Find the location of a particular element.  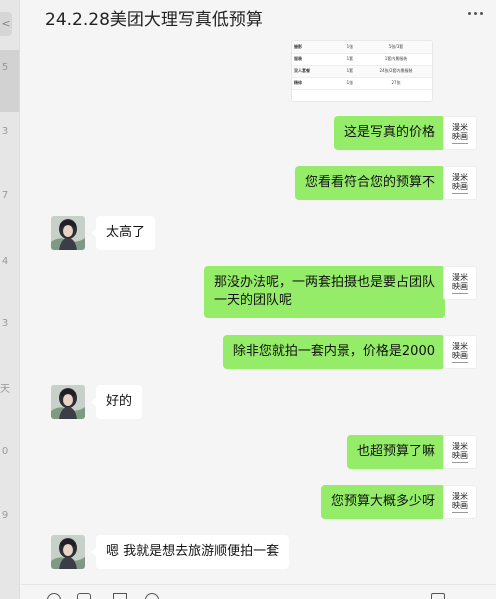

list-fragment: 9 is located at coordinates (5, 515).